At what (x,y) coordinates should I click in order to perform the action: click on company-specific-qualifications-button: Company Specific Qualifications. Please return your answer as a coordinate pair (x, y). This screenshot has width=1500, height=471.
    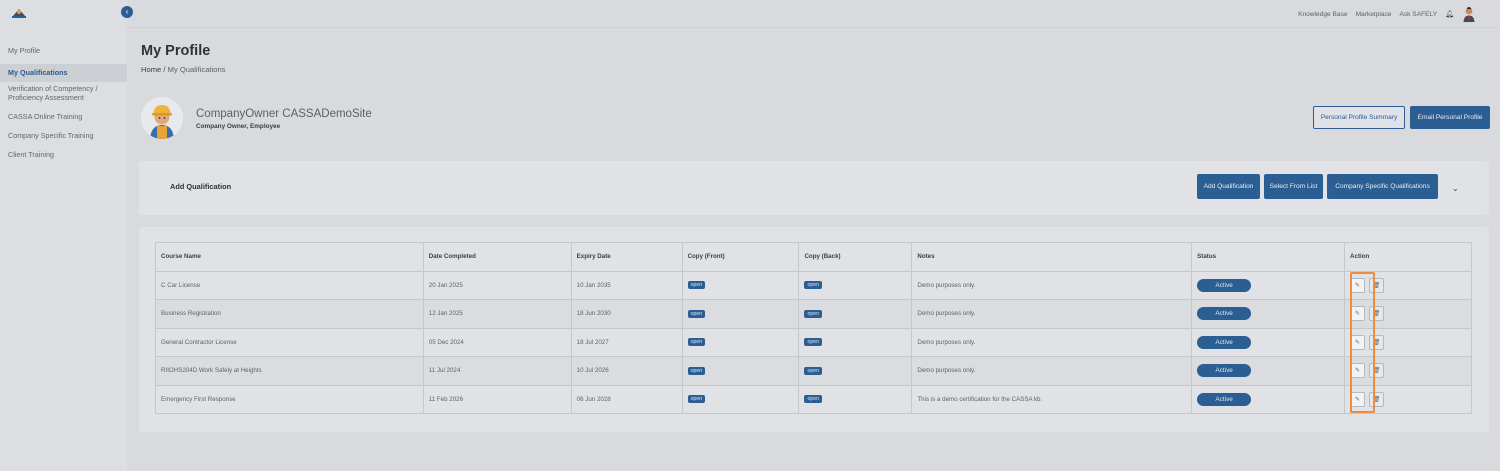
    Looking at the image, I should click on (1382, 186).